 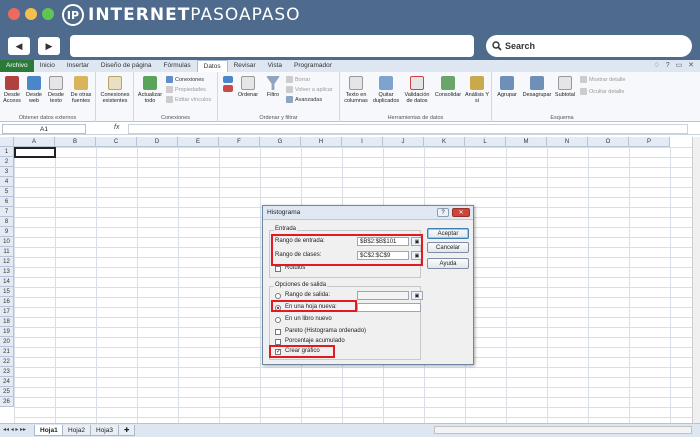 What do you see at coordinates (537, 87) in the screenshot?
I see `ungroup-button: Desagrupar` at bounding box center [537, 87].